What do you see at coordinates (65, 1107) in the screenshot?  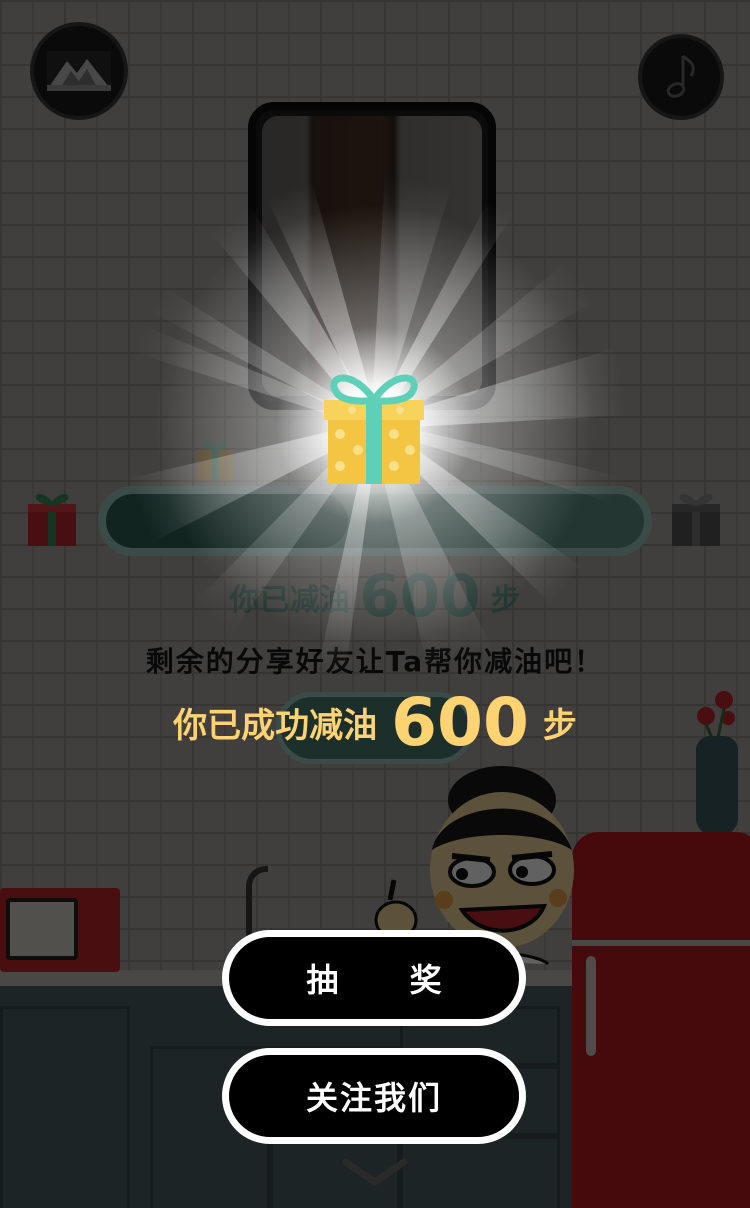 I see `cabinet-door` at bounding box center [65, 1107].